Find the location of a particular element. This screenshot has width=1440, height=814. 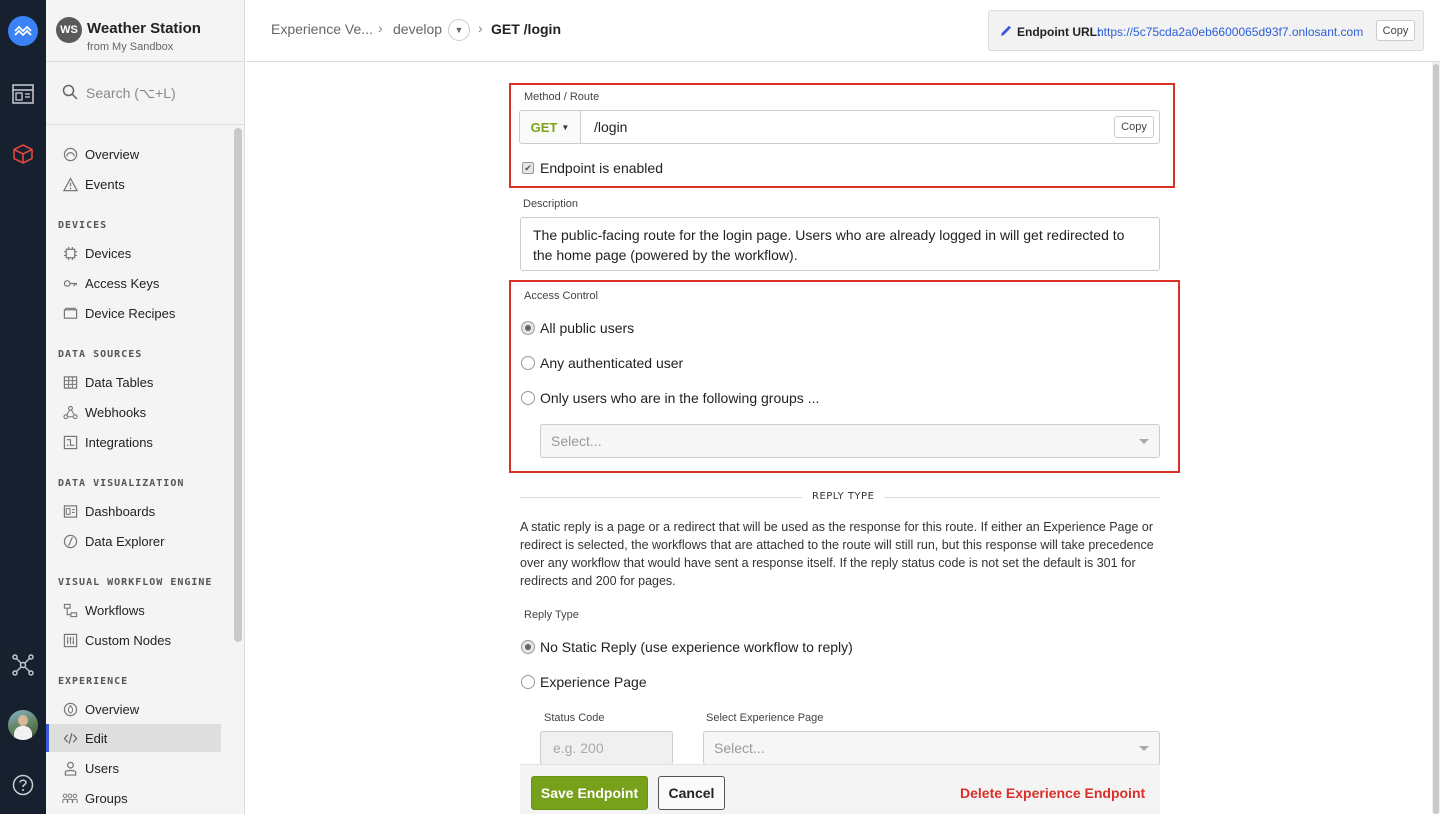

sidebar-item-webhooks: Webhooks is located at coordinates (133, 412).